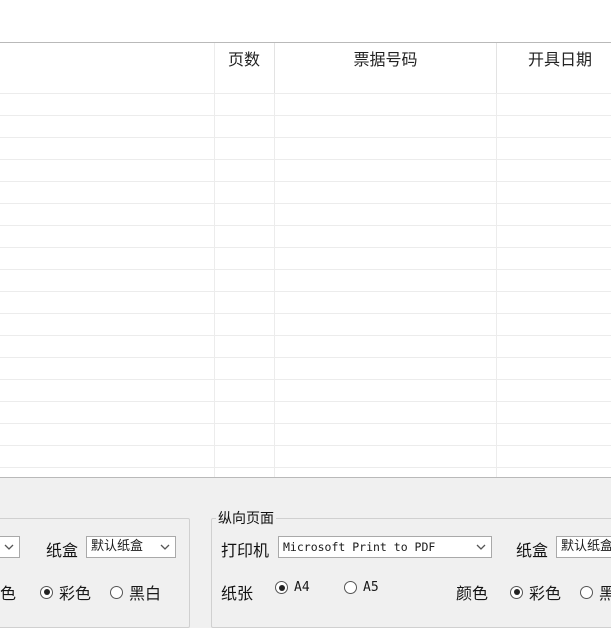 The height and width of the screenshot is (628, 611). What do you see at coordinates (117, 546) in the screenshot?
I see `left-tray-value: 默认纸盒` at bounding box center [117, 546].